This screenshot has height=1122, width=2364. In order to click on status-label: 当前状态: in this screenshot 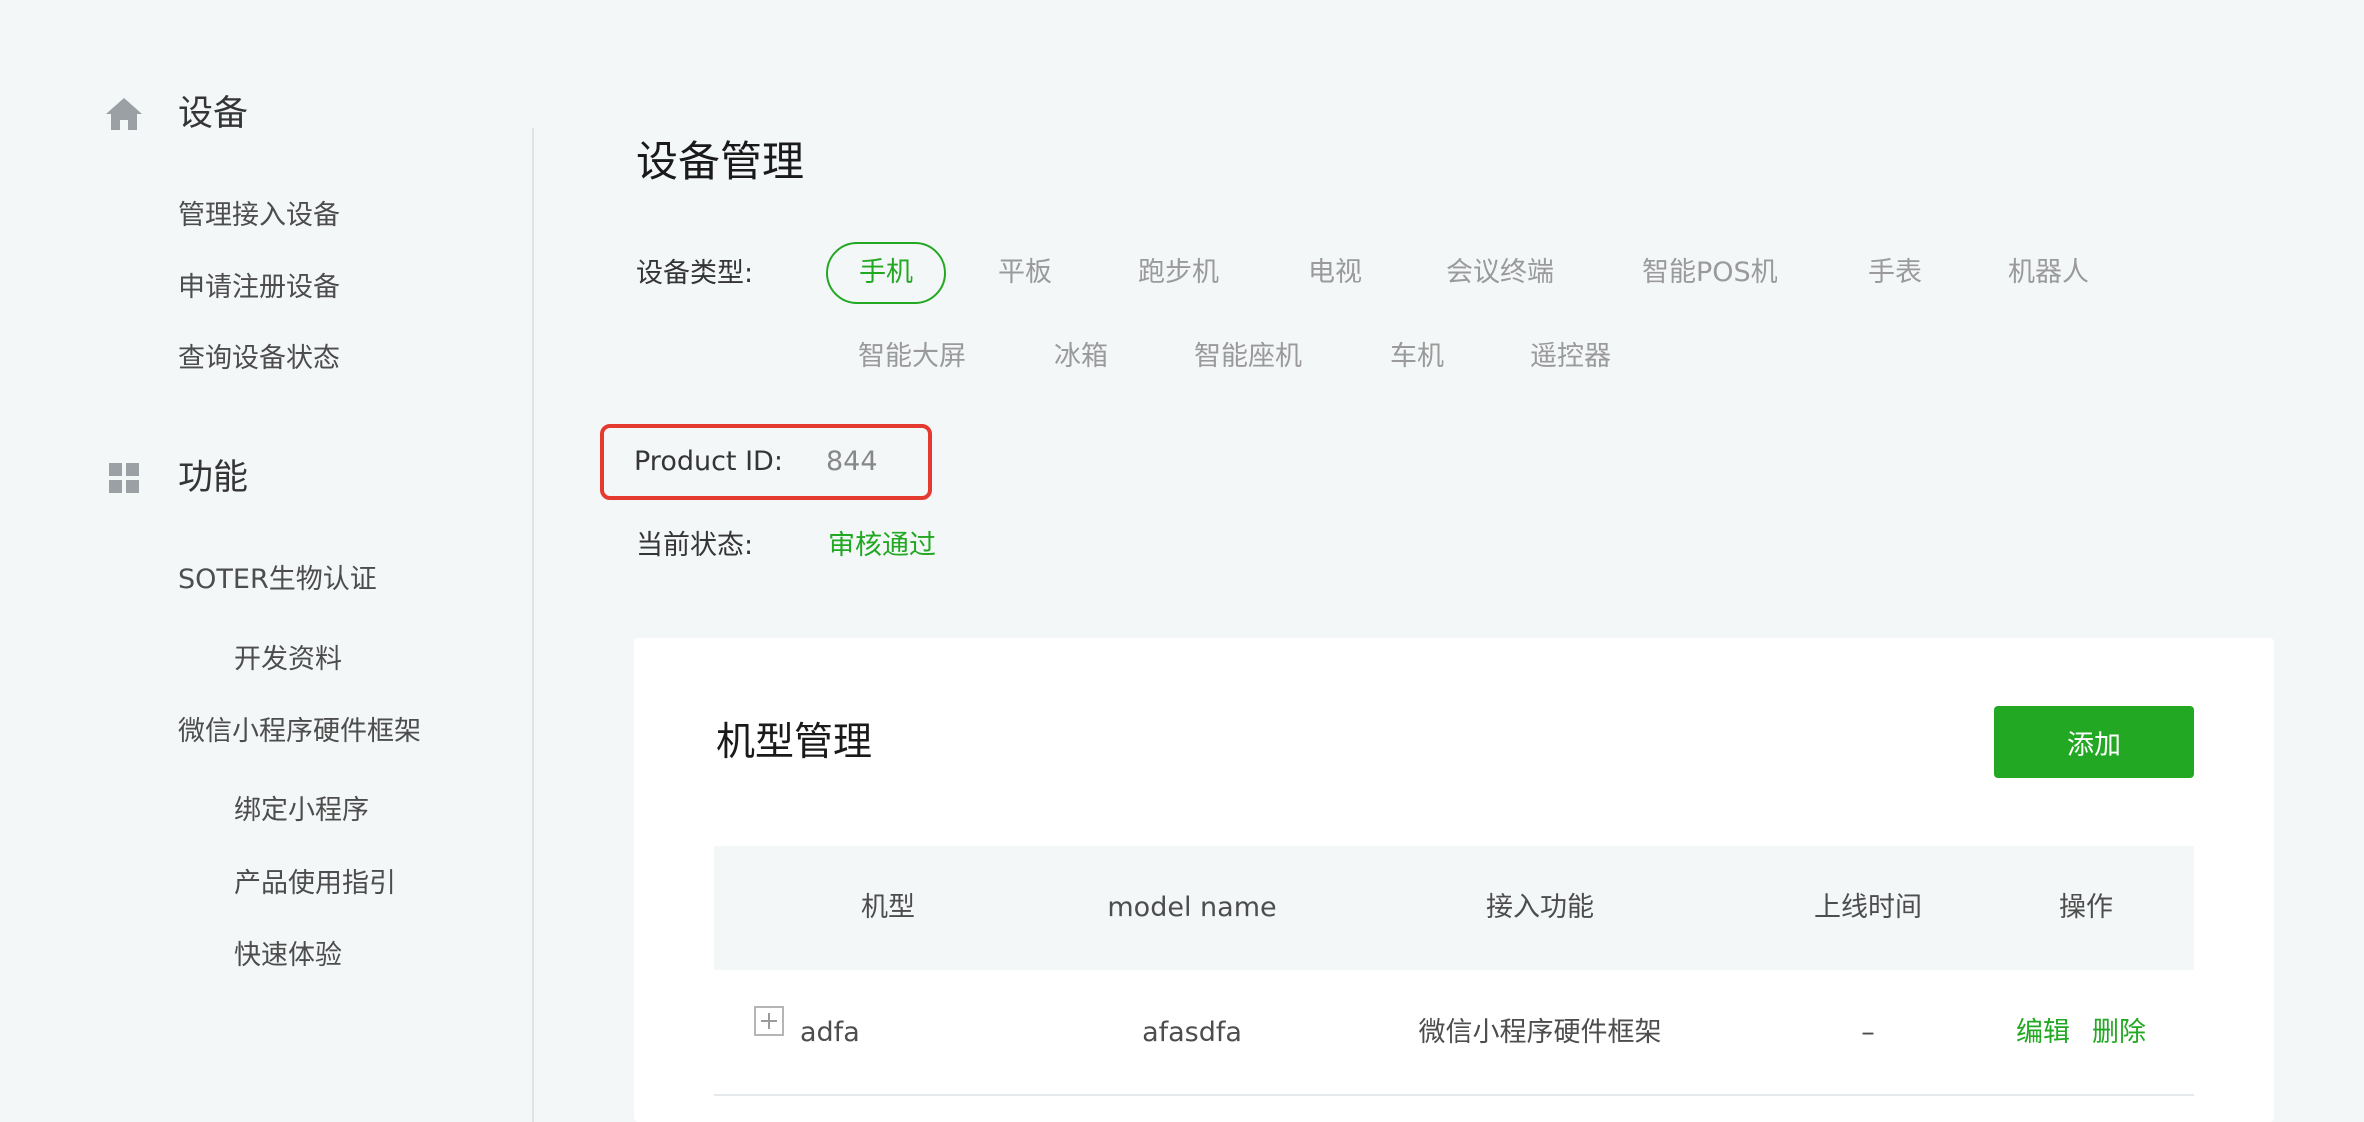, I will do `click(695, 545)`.